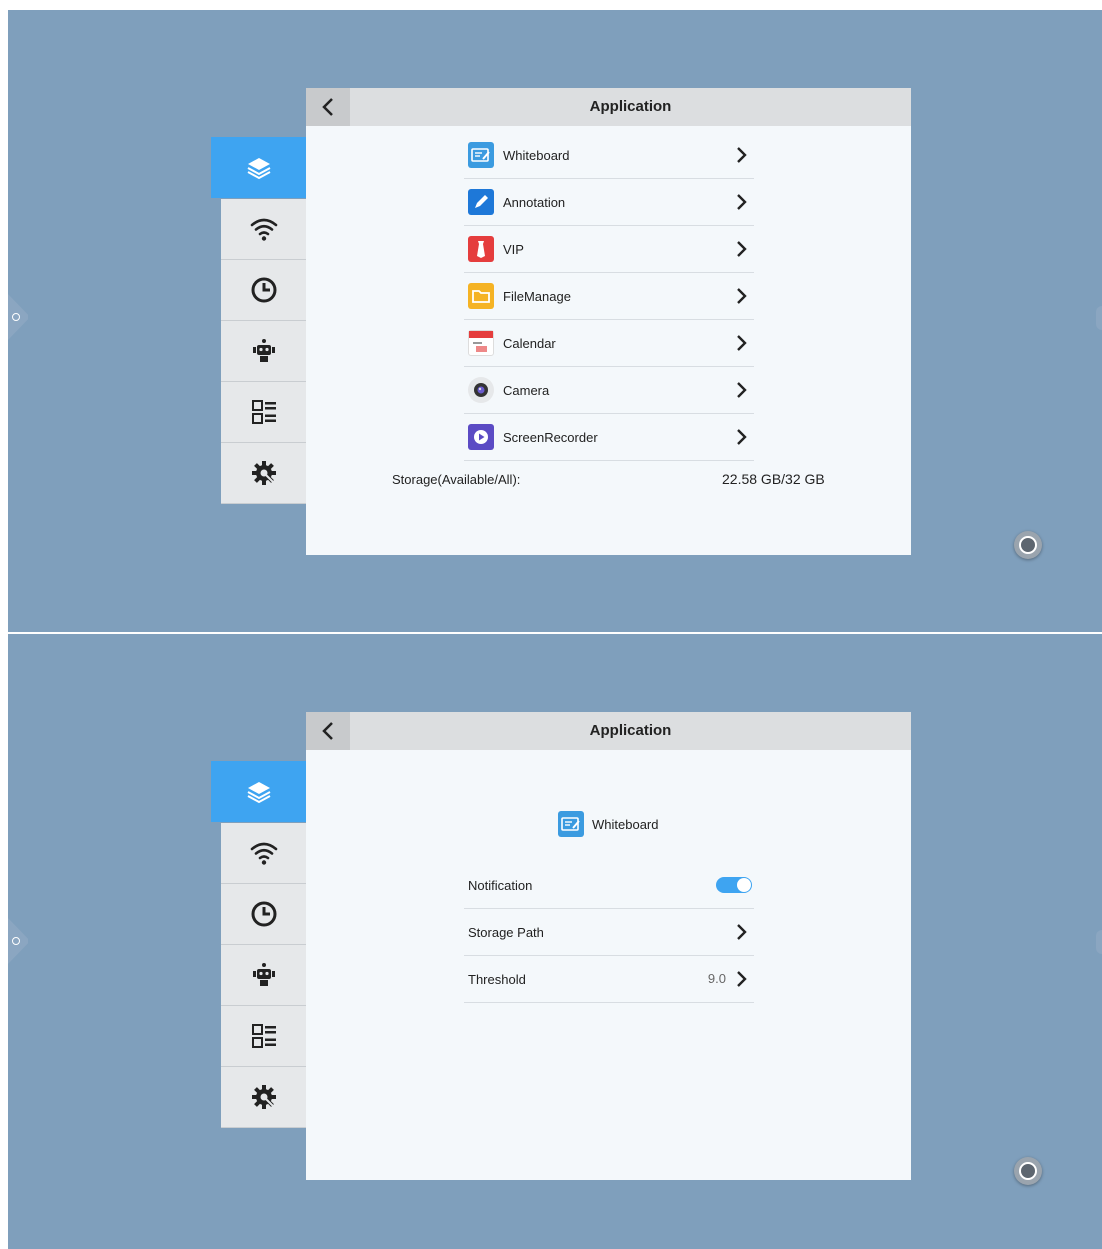  Describe the element at coordinates (481, 249) in the screenshot. I see `vip-icon` at that location.